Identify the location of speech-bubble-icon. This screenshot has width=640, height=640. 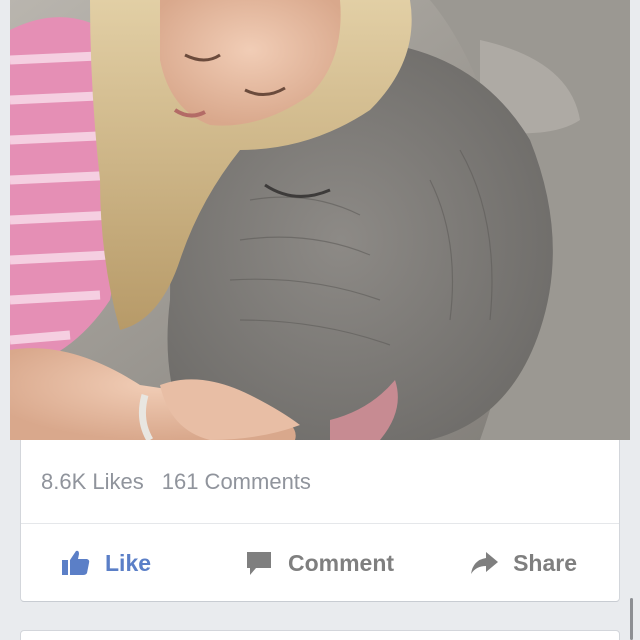
(258, 563).